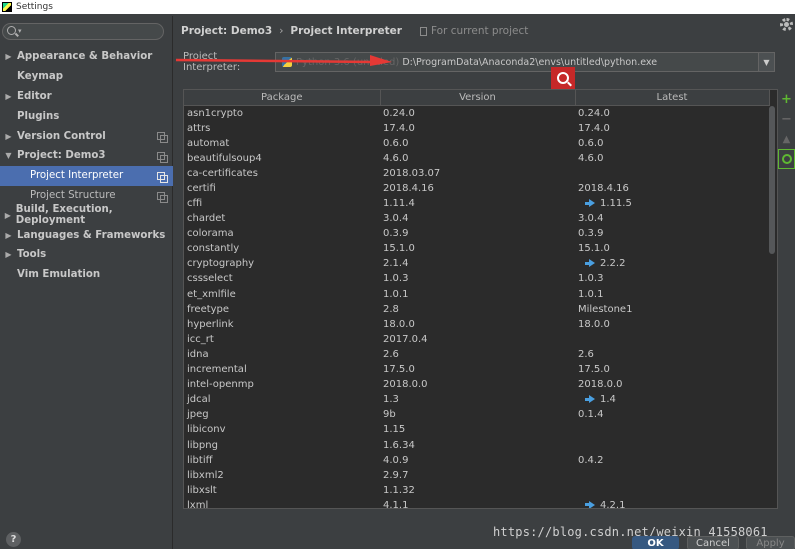  I want to click on ok-button: OK, so click(655, 542).